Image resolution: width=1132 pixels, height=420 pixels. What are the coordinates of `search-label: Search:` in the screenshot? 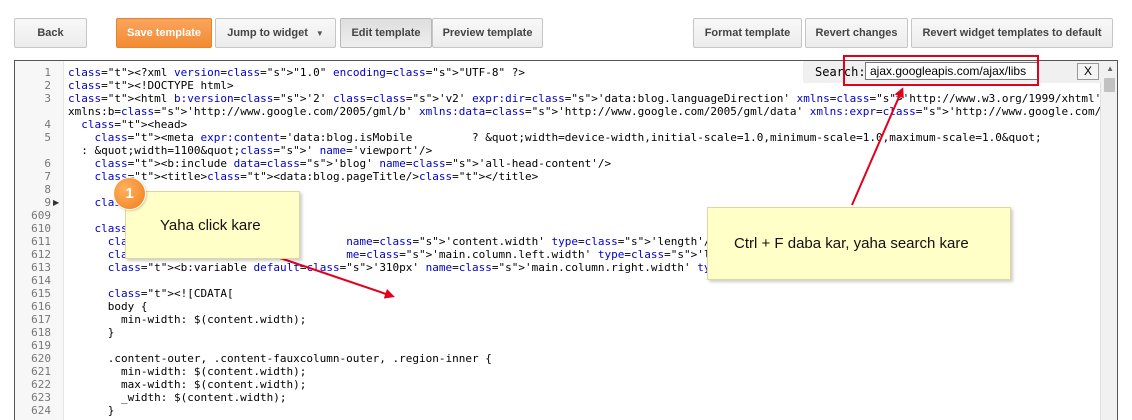 It's located at (840, 72).